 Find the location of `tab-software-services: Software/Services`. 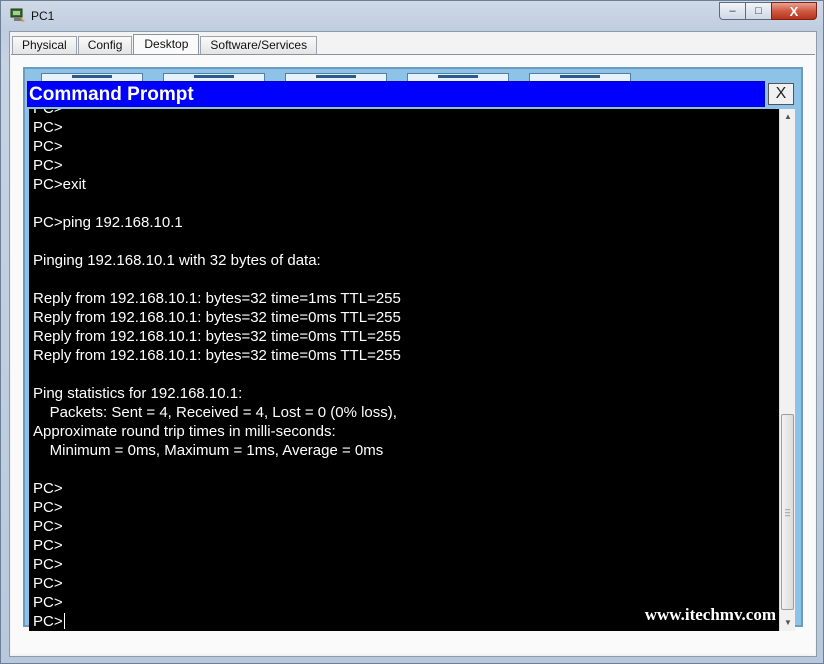

tab-software-services: Software/Services is located at coordinates (259, 45).